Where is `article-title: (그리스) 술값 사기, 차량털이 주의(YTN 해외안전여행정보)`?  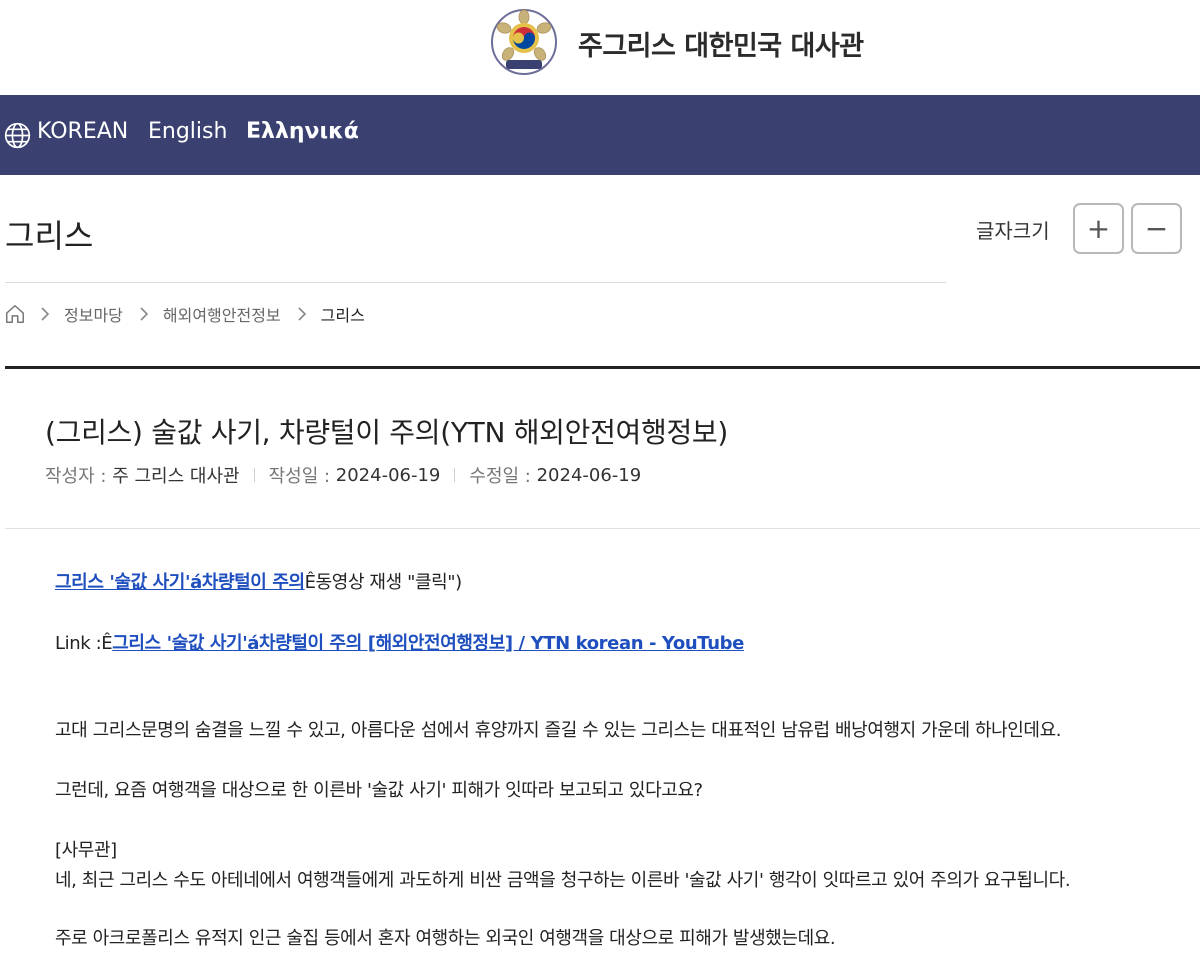
article-title: (그리스) 술값 사기, 차량털이 주의(YTN 해외안전여행정보) is located at coordinates (387, 432).